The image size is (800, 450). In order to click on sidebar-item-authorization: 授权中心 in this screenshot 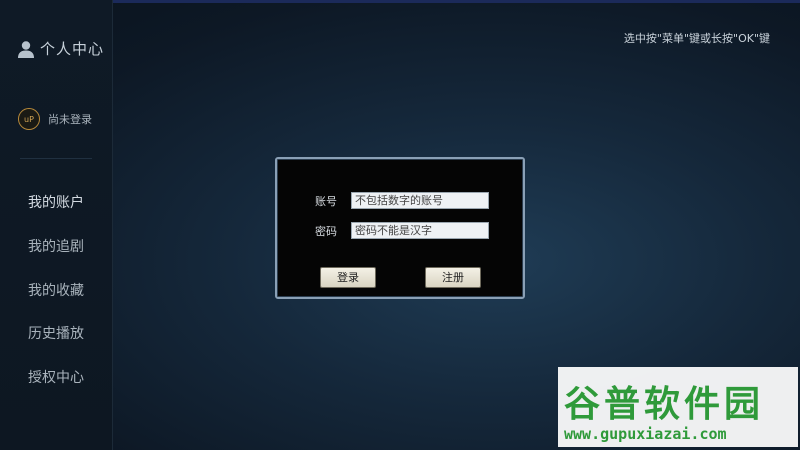, I will do `click(56, 377)`.